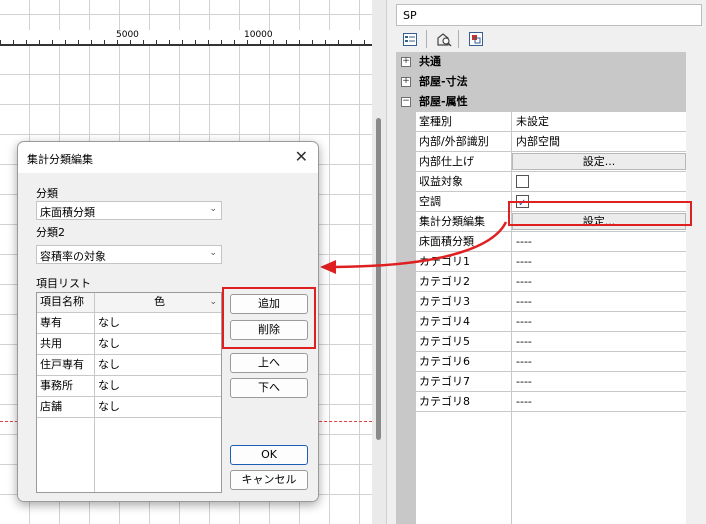 The image size is (706, 524). I want to click on item-list-header: 項目名称 色 ⌄, so click(129, 303).